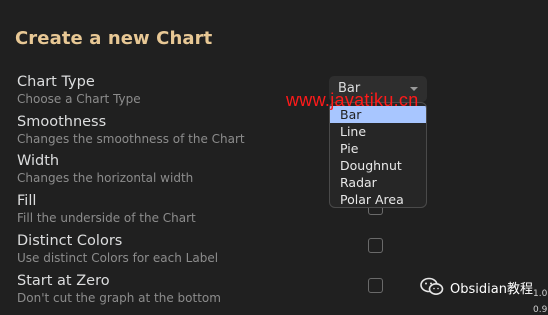 The height and width of the screenshot is (315, 548). I want to click on setting-description: Don't cut the graph at the bottom, so click(119, 298).